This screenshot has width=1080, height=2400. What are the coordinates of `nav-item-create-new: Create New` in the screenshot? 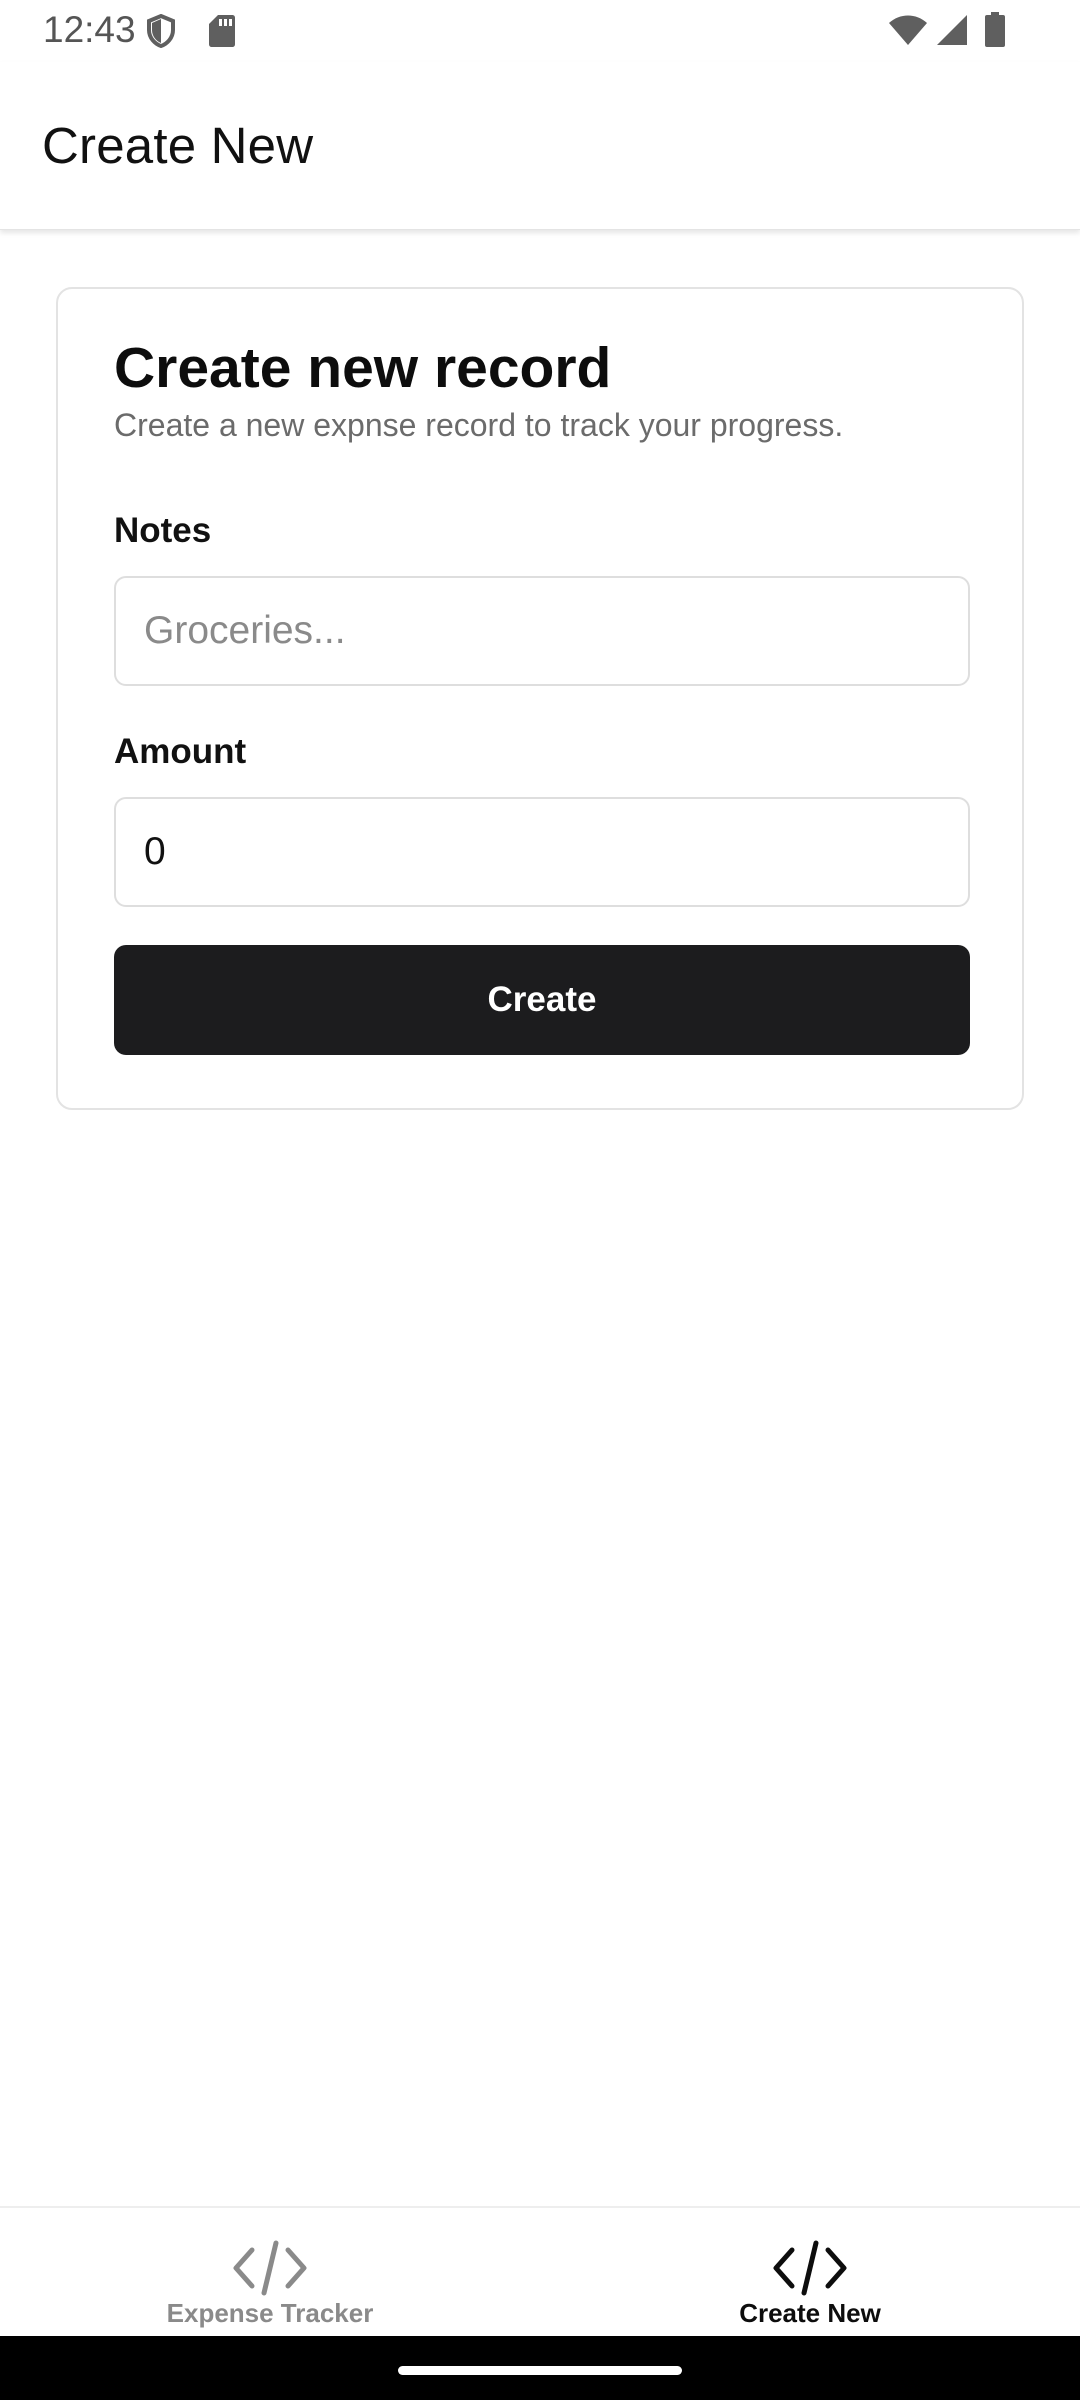 It's located at (810, 2273).